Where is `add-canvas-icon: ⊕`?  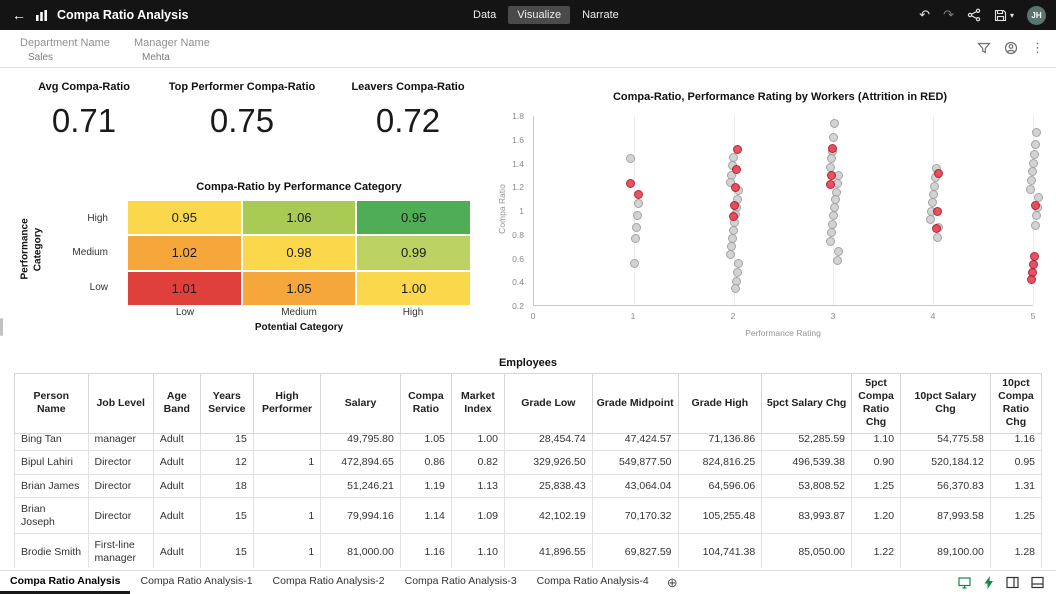
add-canvas-icon: ⊕ is located at coordinates (672, 582).